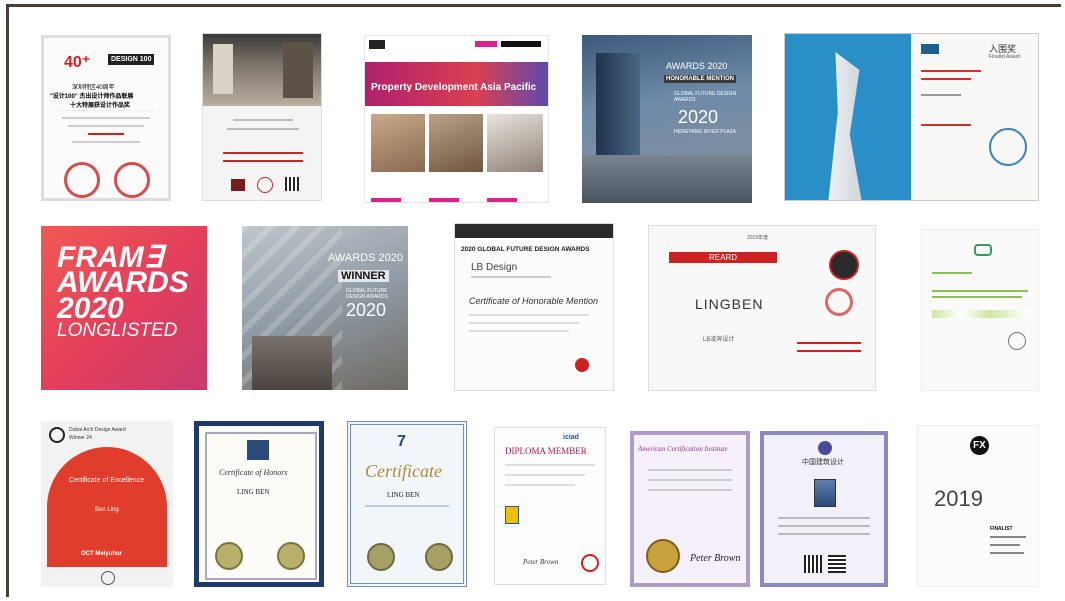  What do you see at coordinates (107, 480) in the screenshot?
I see `certificate-title: Certificate of Excellence` at bounding box center [107, 480].